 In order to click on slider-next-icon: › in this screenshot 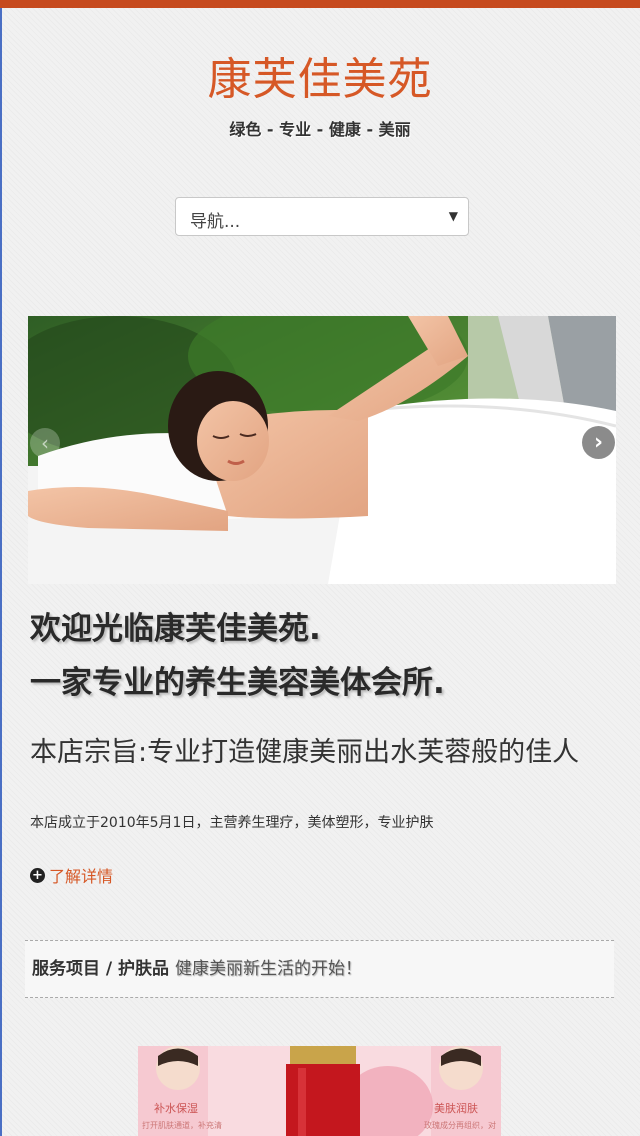, I will do `click(598, 442)`.